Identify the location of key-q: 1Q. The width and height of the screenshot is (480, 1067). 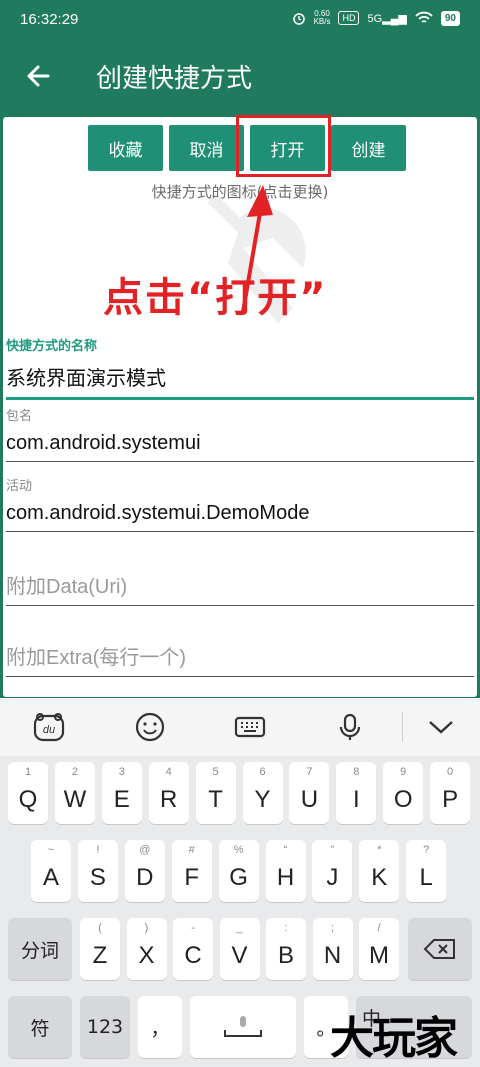
(28, 793).